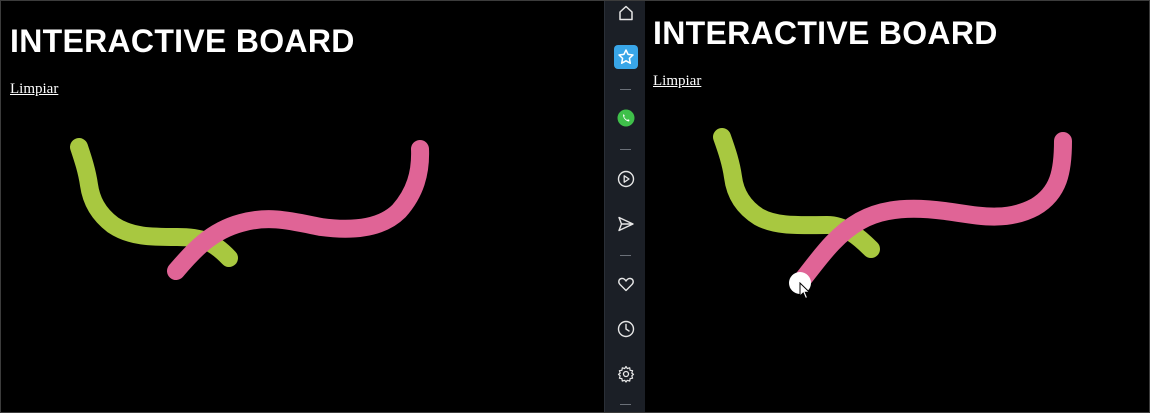 This screenshot has width=1150, height=413. What do you see at coordinates (626, 179) in the screenshot?
I see `play-icon` at bounding box center [626, 179].